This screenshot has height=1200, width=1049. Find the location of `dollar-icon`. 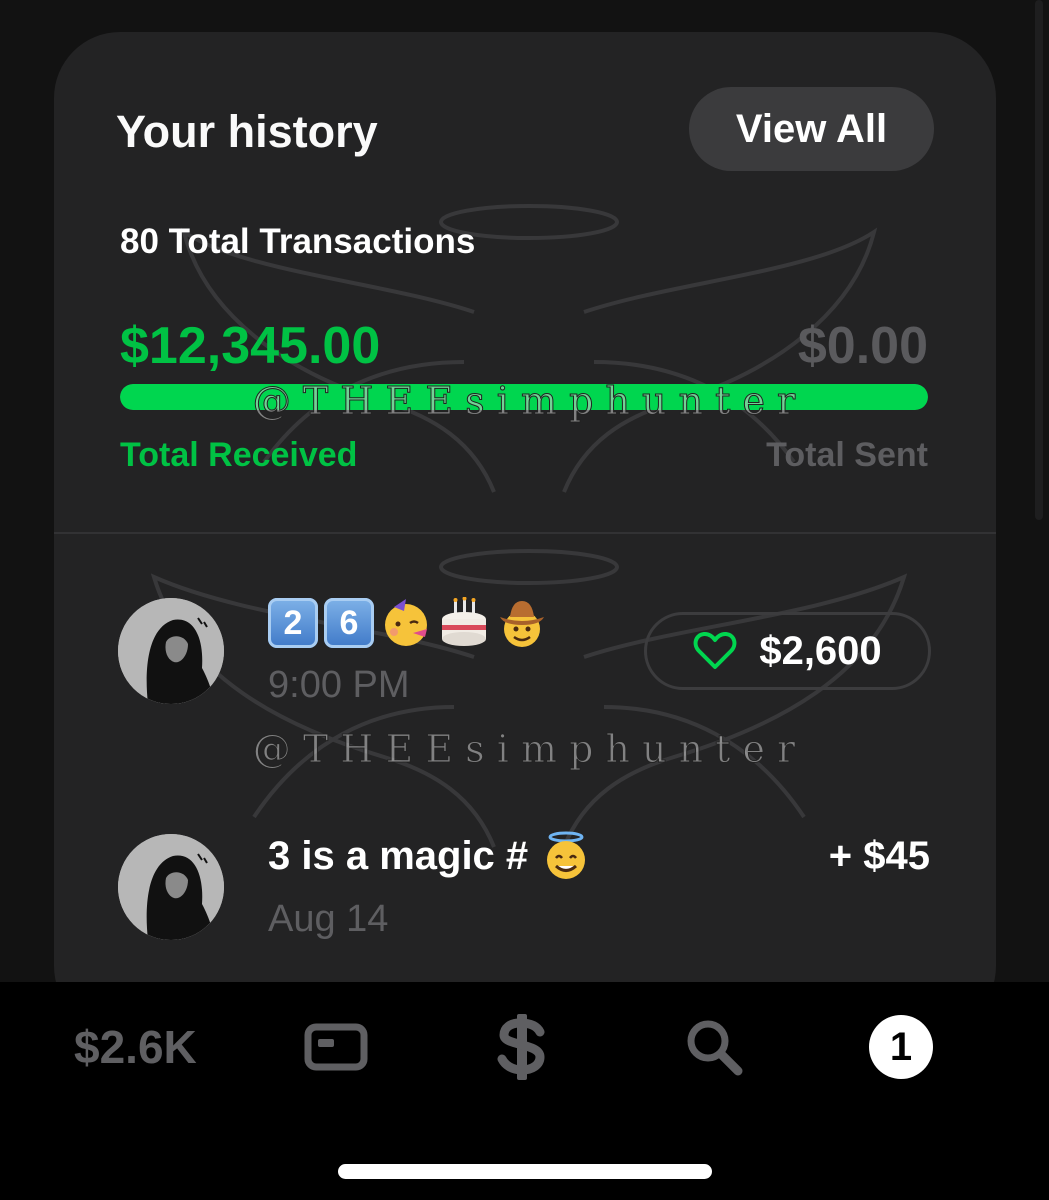

dollar-icon is located at coordinates (521, 1047).